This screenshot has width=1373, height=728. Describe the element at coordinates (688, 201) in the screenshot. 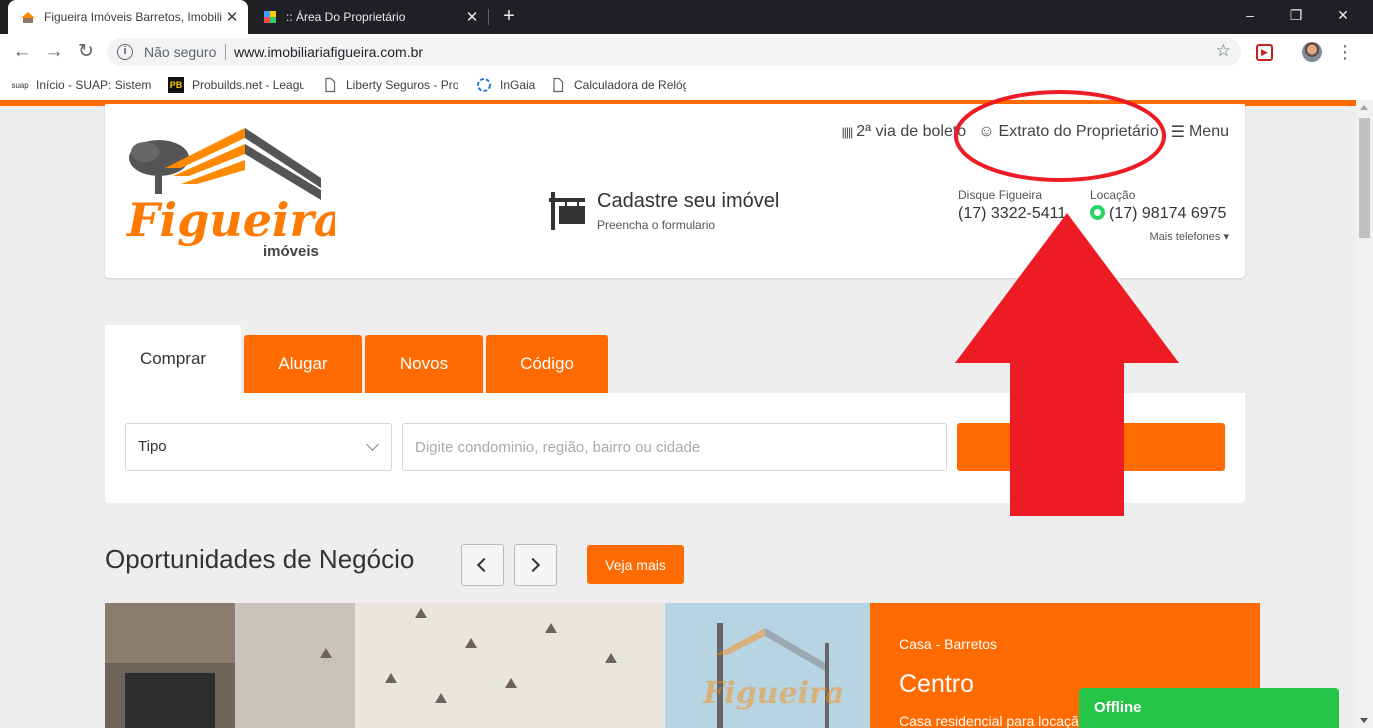

I see `cadastre-imovel-link: Cadastre seu imóvel` at that location.